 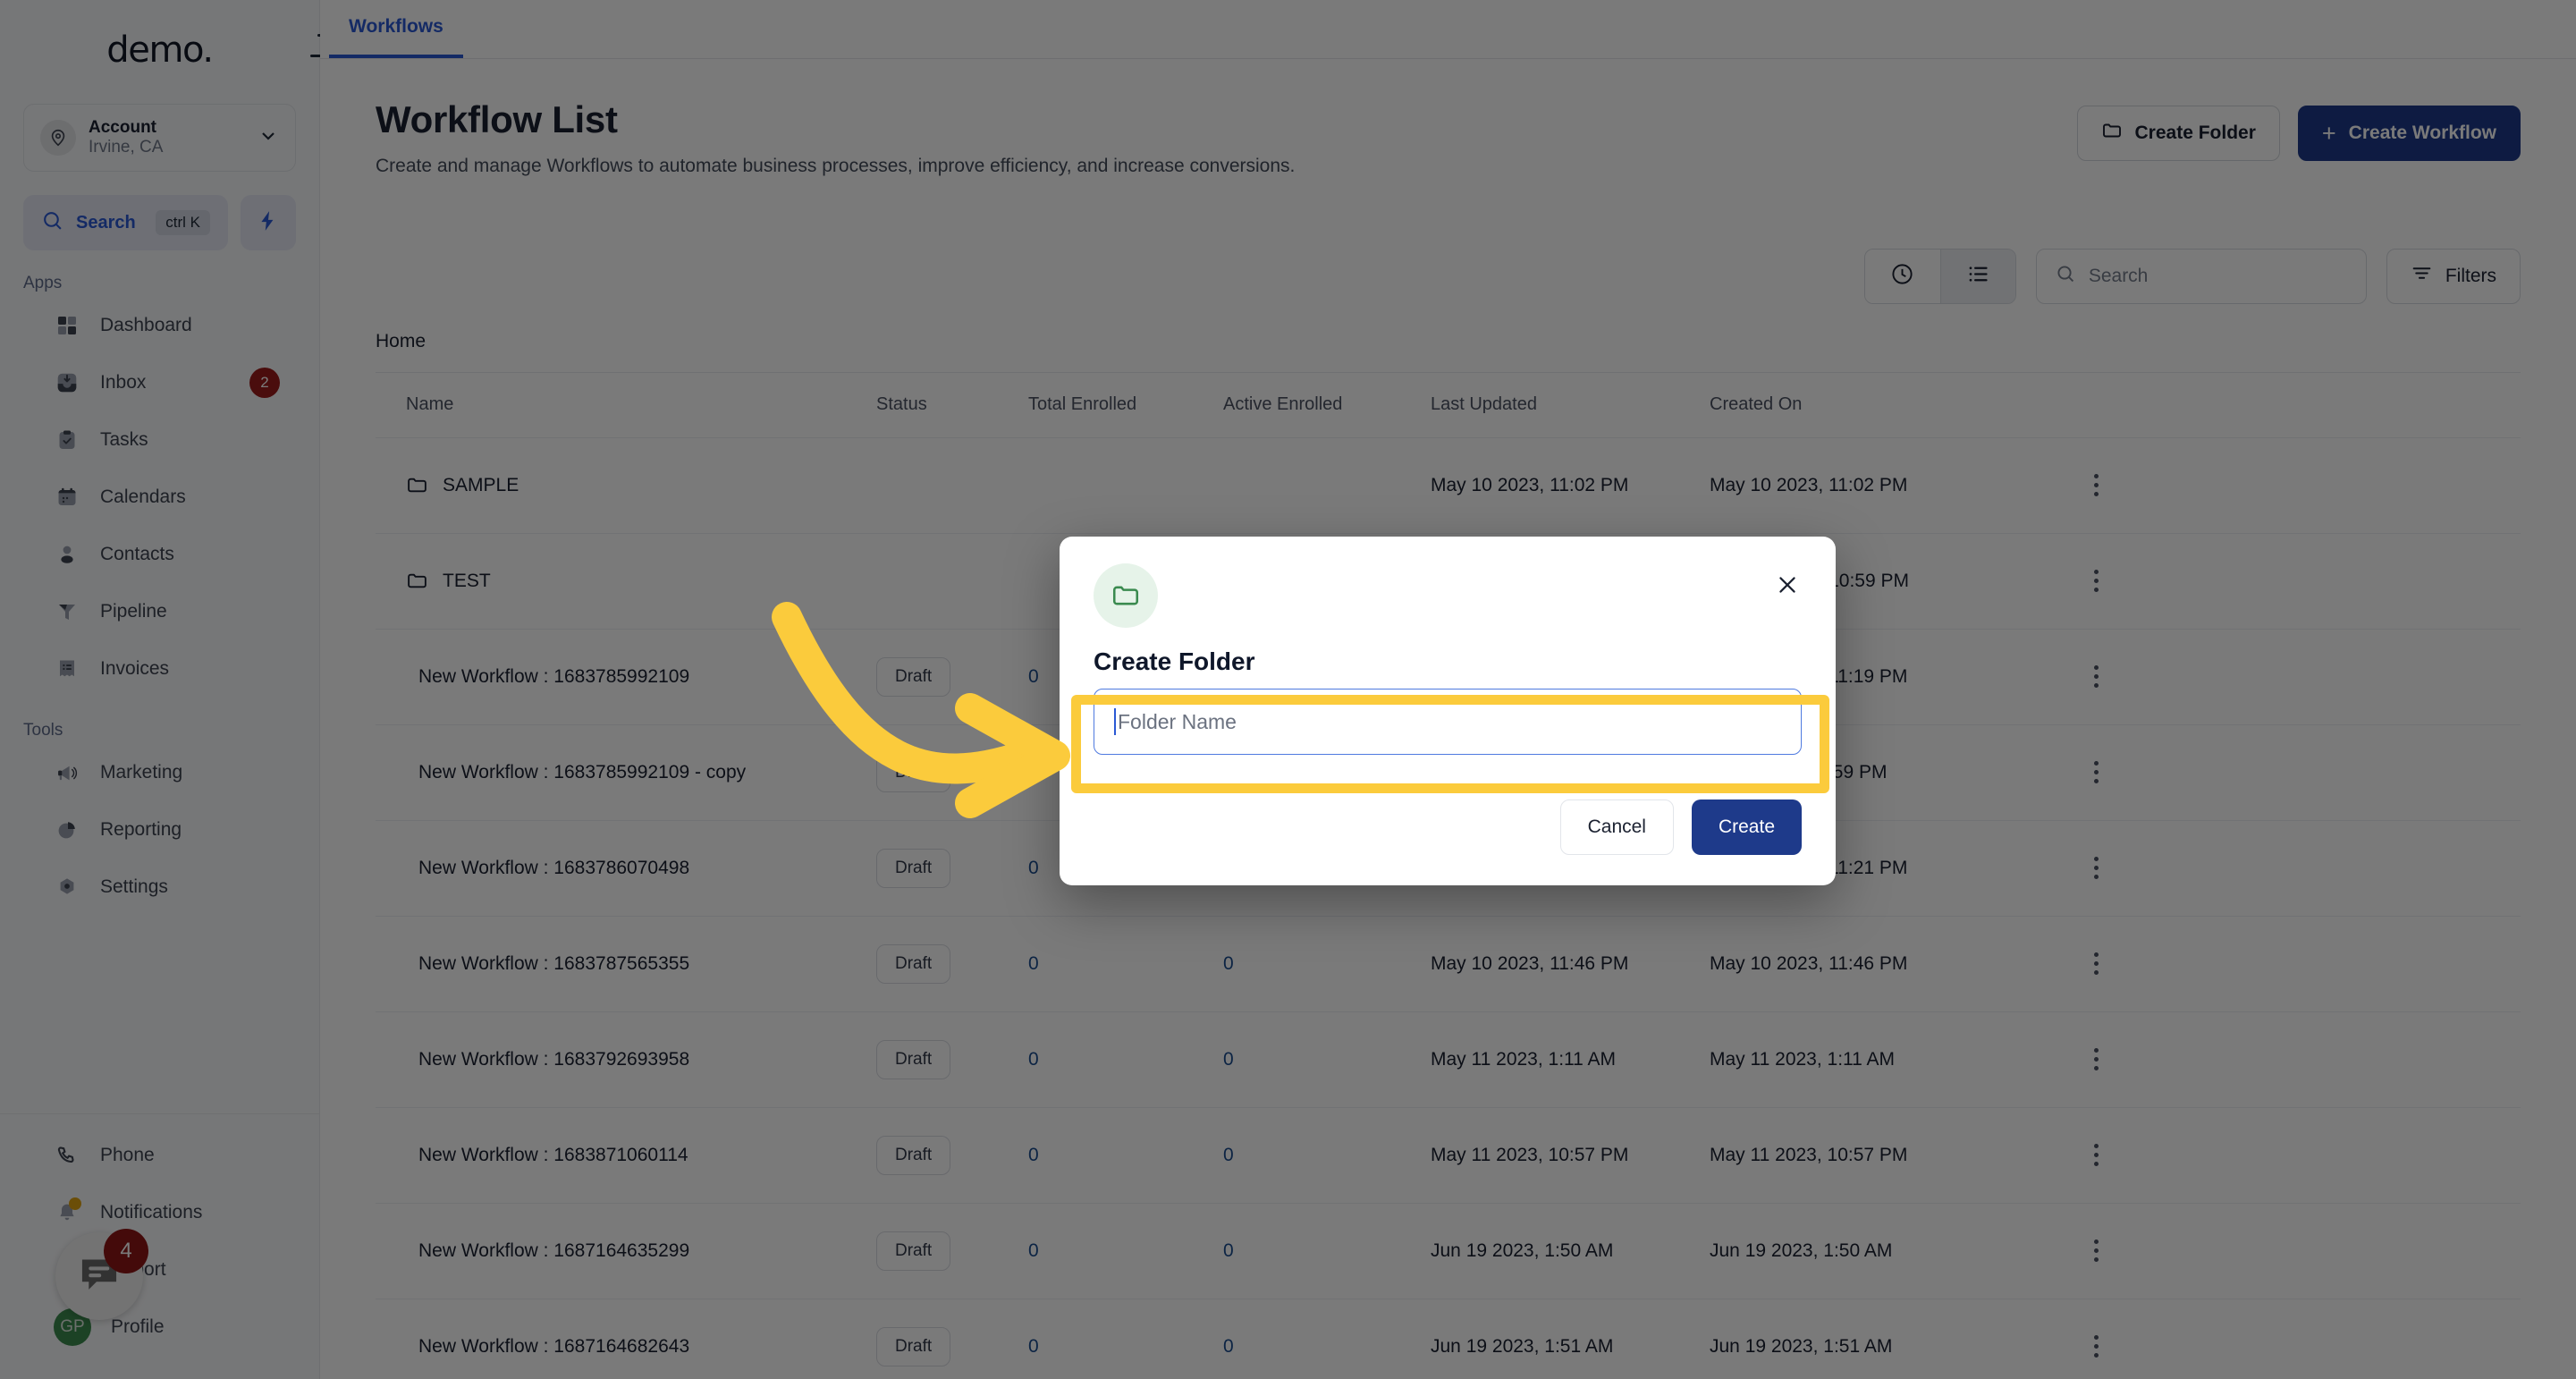 I want to click on folder-name-placeholder: Folder Name, so click(x=1177, y=721).